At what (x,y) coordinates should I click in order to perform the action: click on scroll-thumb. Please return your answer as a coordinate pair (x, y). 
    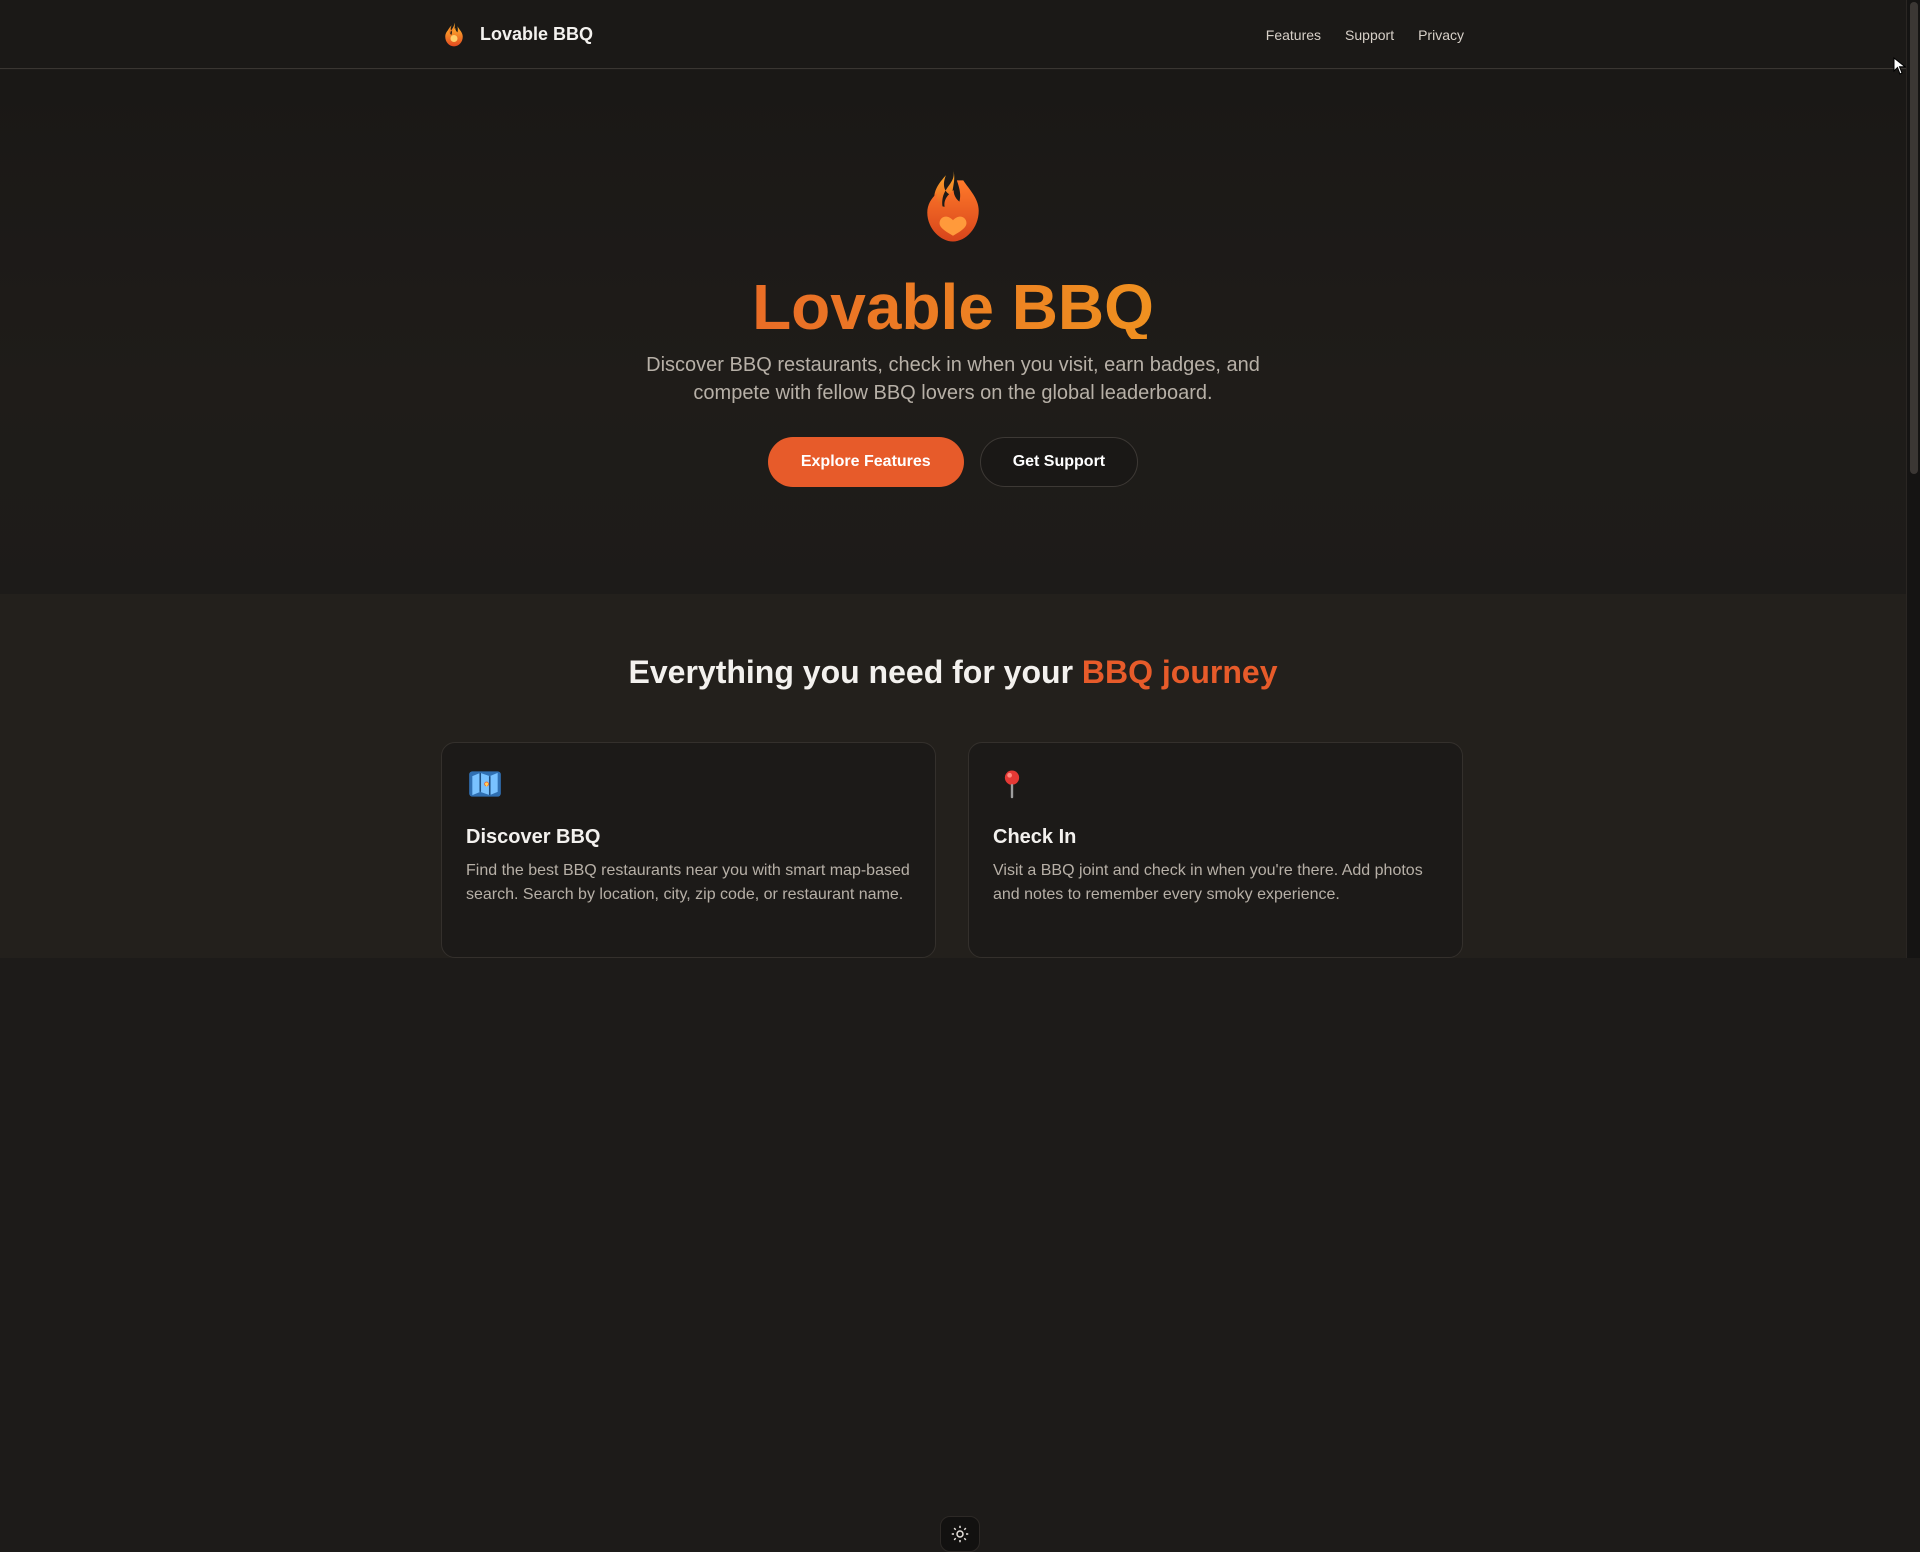
    Looking at the image, I should click on (1914, 238).